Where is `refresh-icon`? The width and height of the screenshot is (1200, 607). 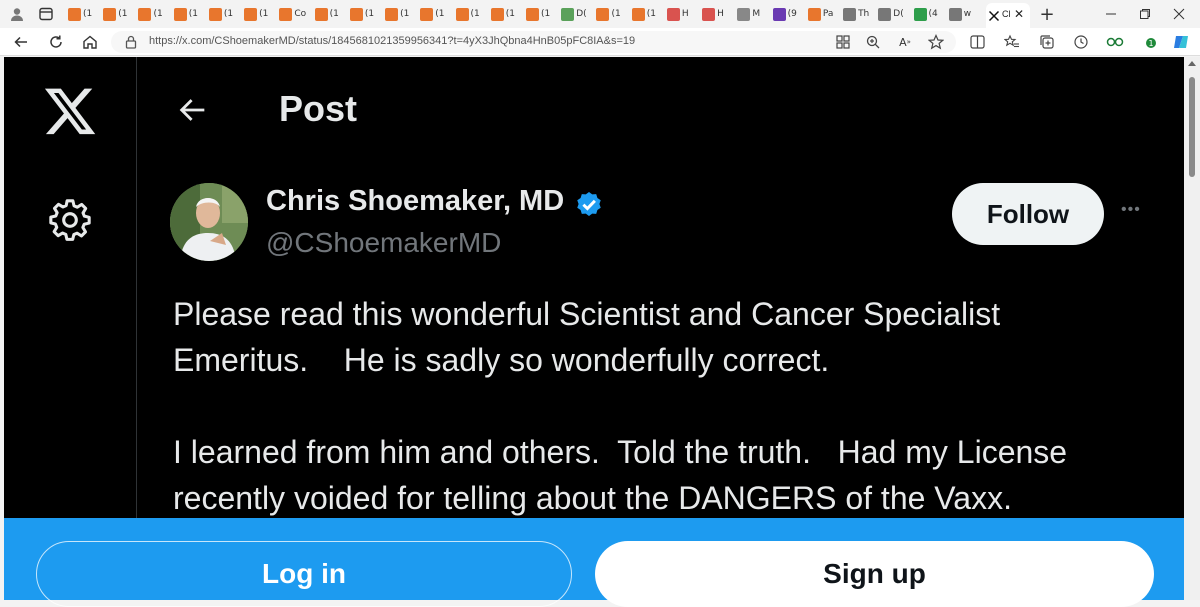
refresh-icon is located at coordinates (56, 42).